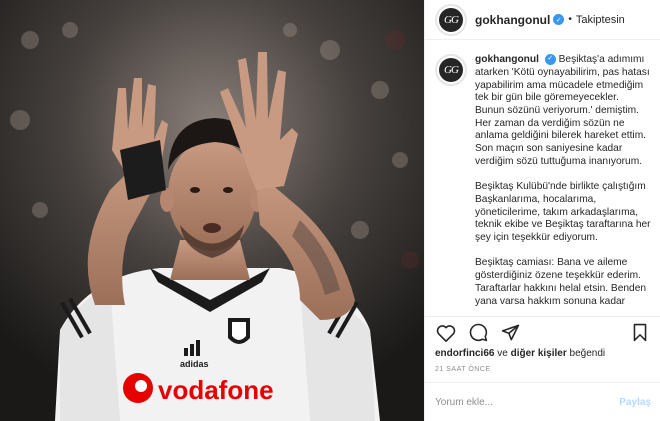  I want to click on vodafone-logo: vodafone, so click(198, 389).